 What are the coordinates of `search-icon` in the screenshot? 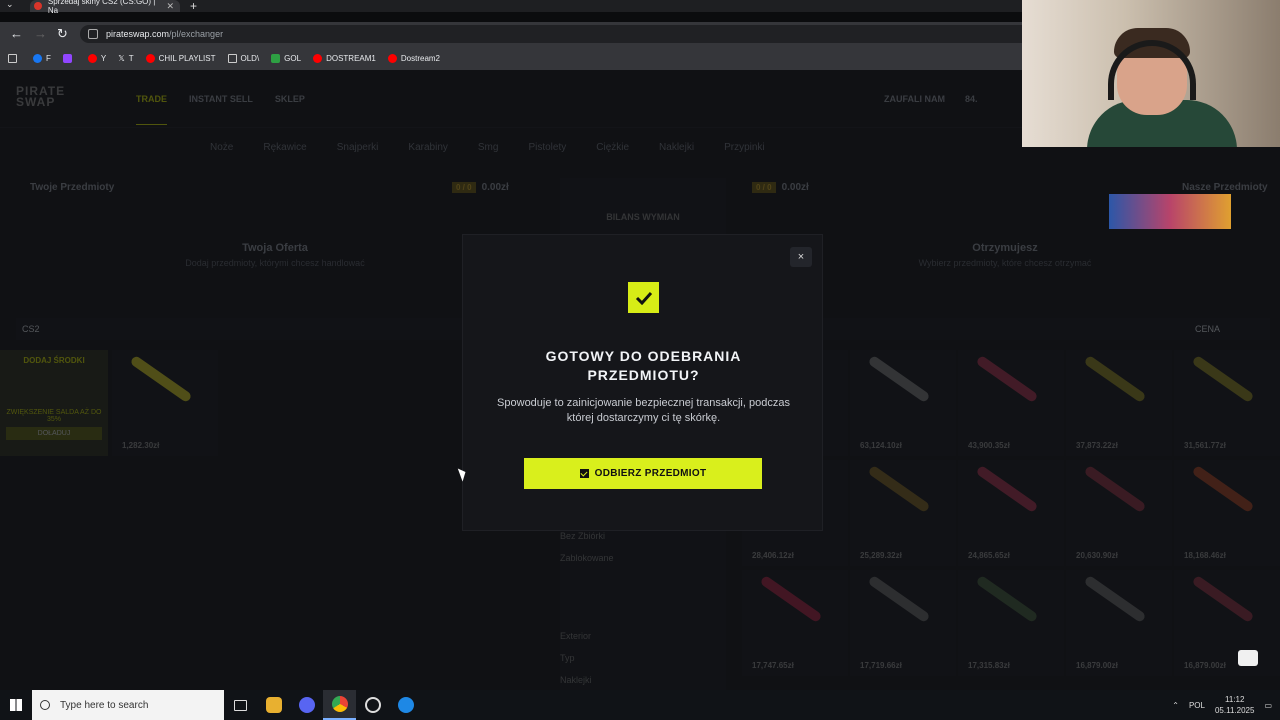 It's located at (45, 705).